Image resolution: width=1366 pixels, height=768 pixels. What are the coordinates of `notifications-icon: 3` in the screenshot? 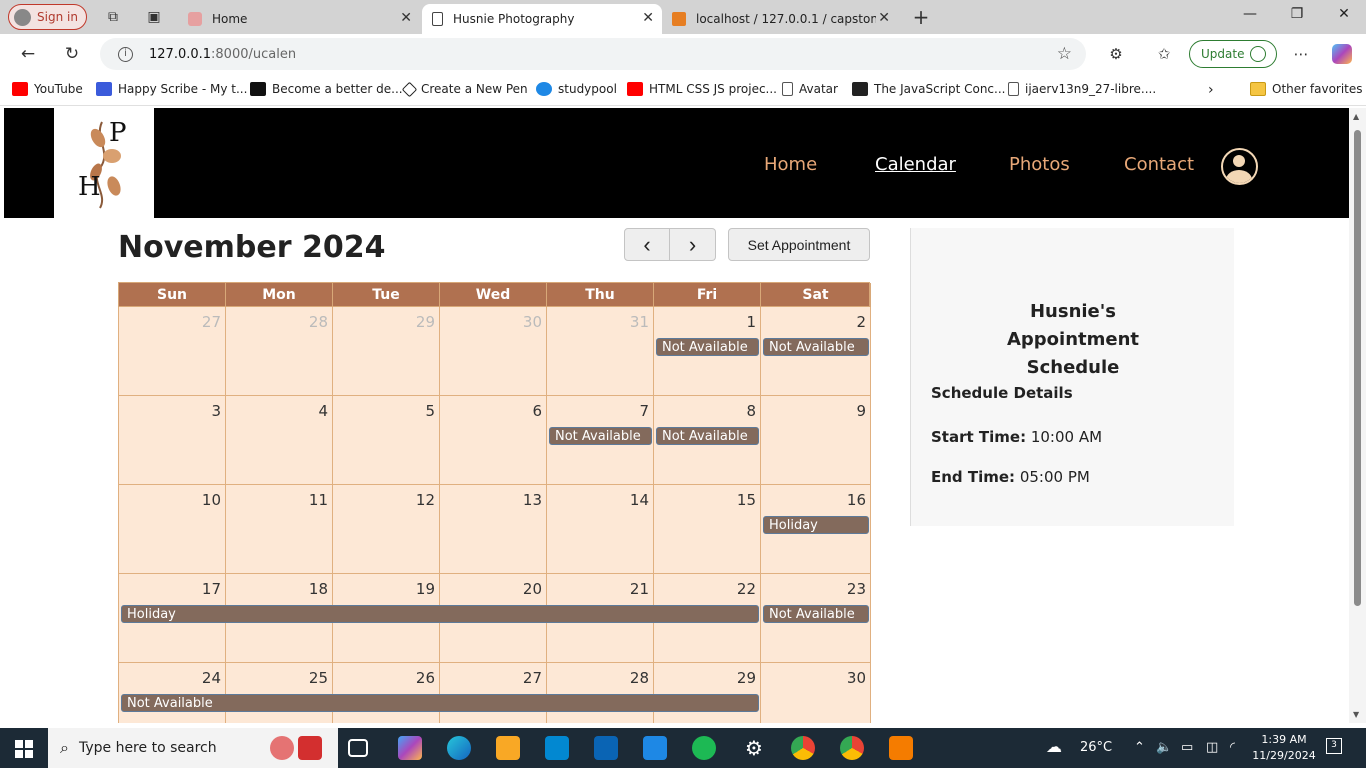 It's located at (1334, 746).